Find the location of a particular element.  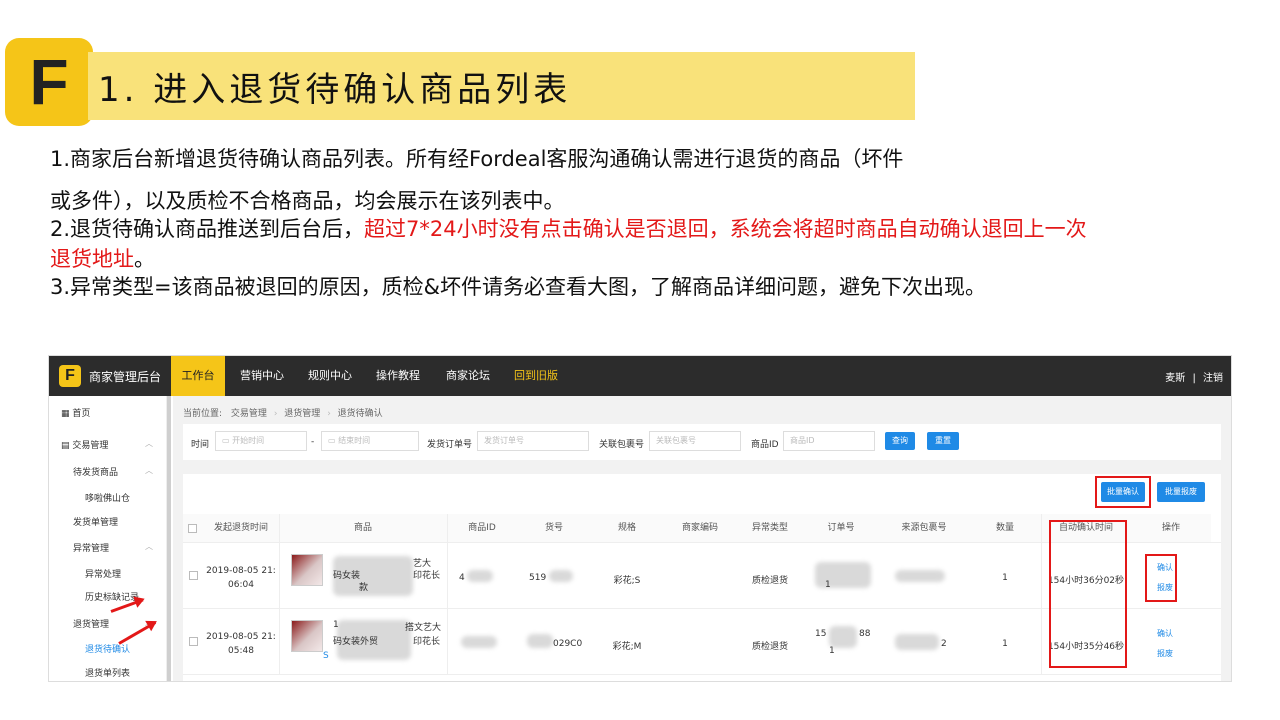

f-logo: F is located at coordinates (49, 82).